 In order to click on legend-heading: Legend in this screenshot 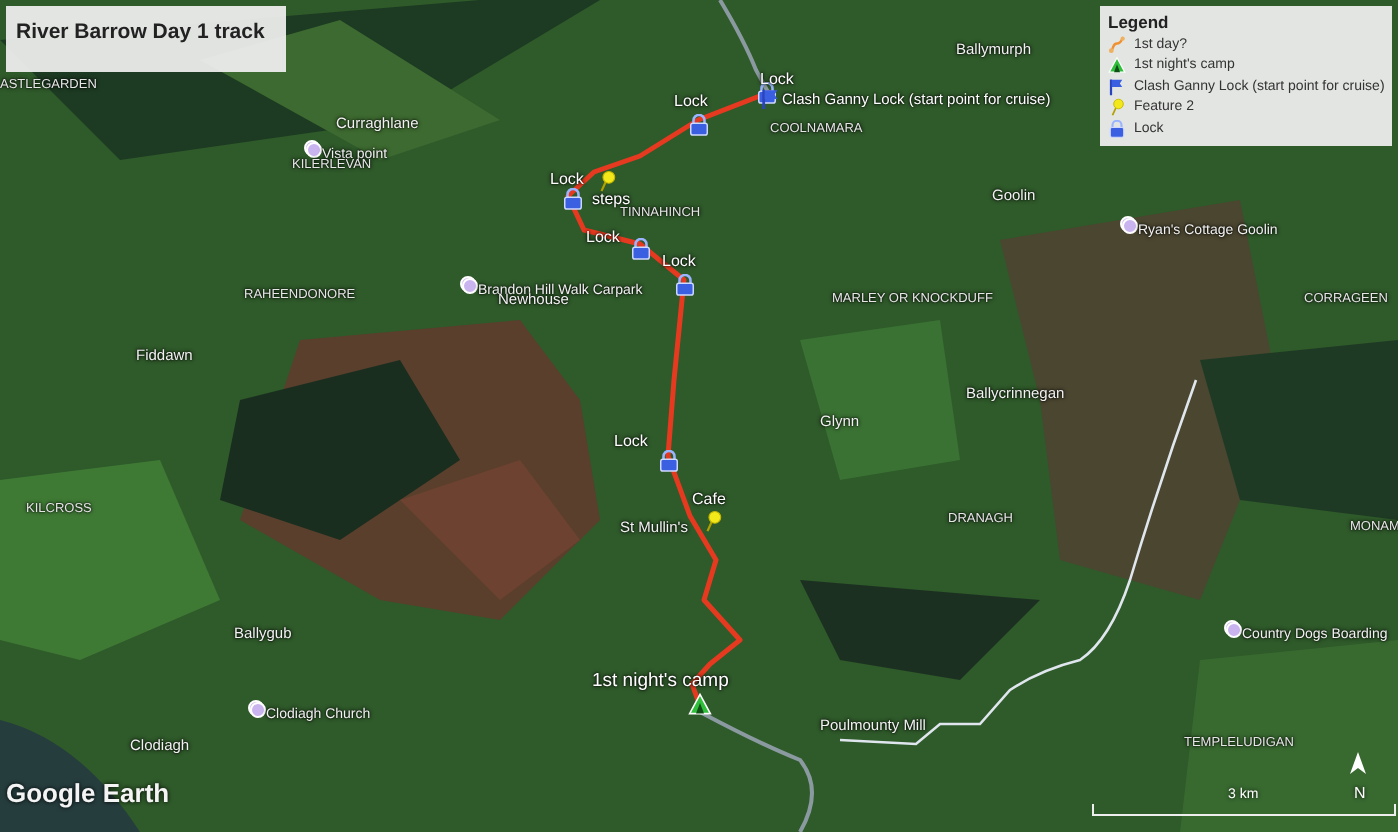, I will do `click(1139, 22)`.